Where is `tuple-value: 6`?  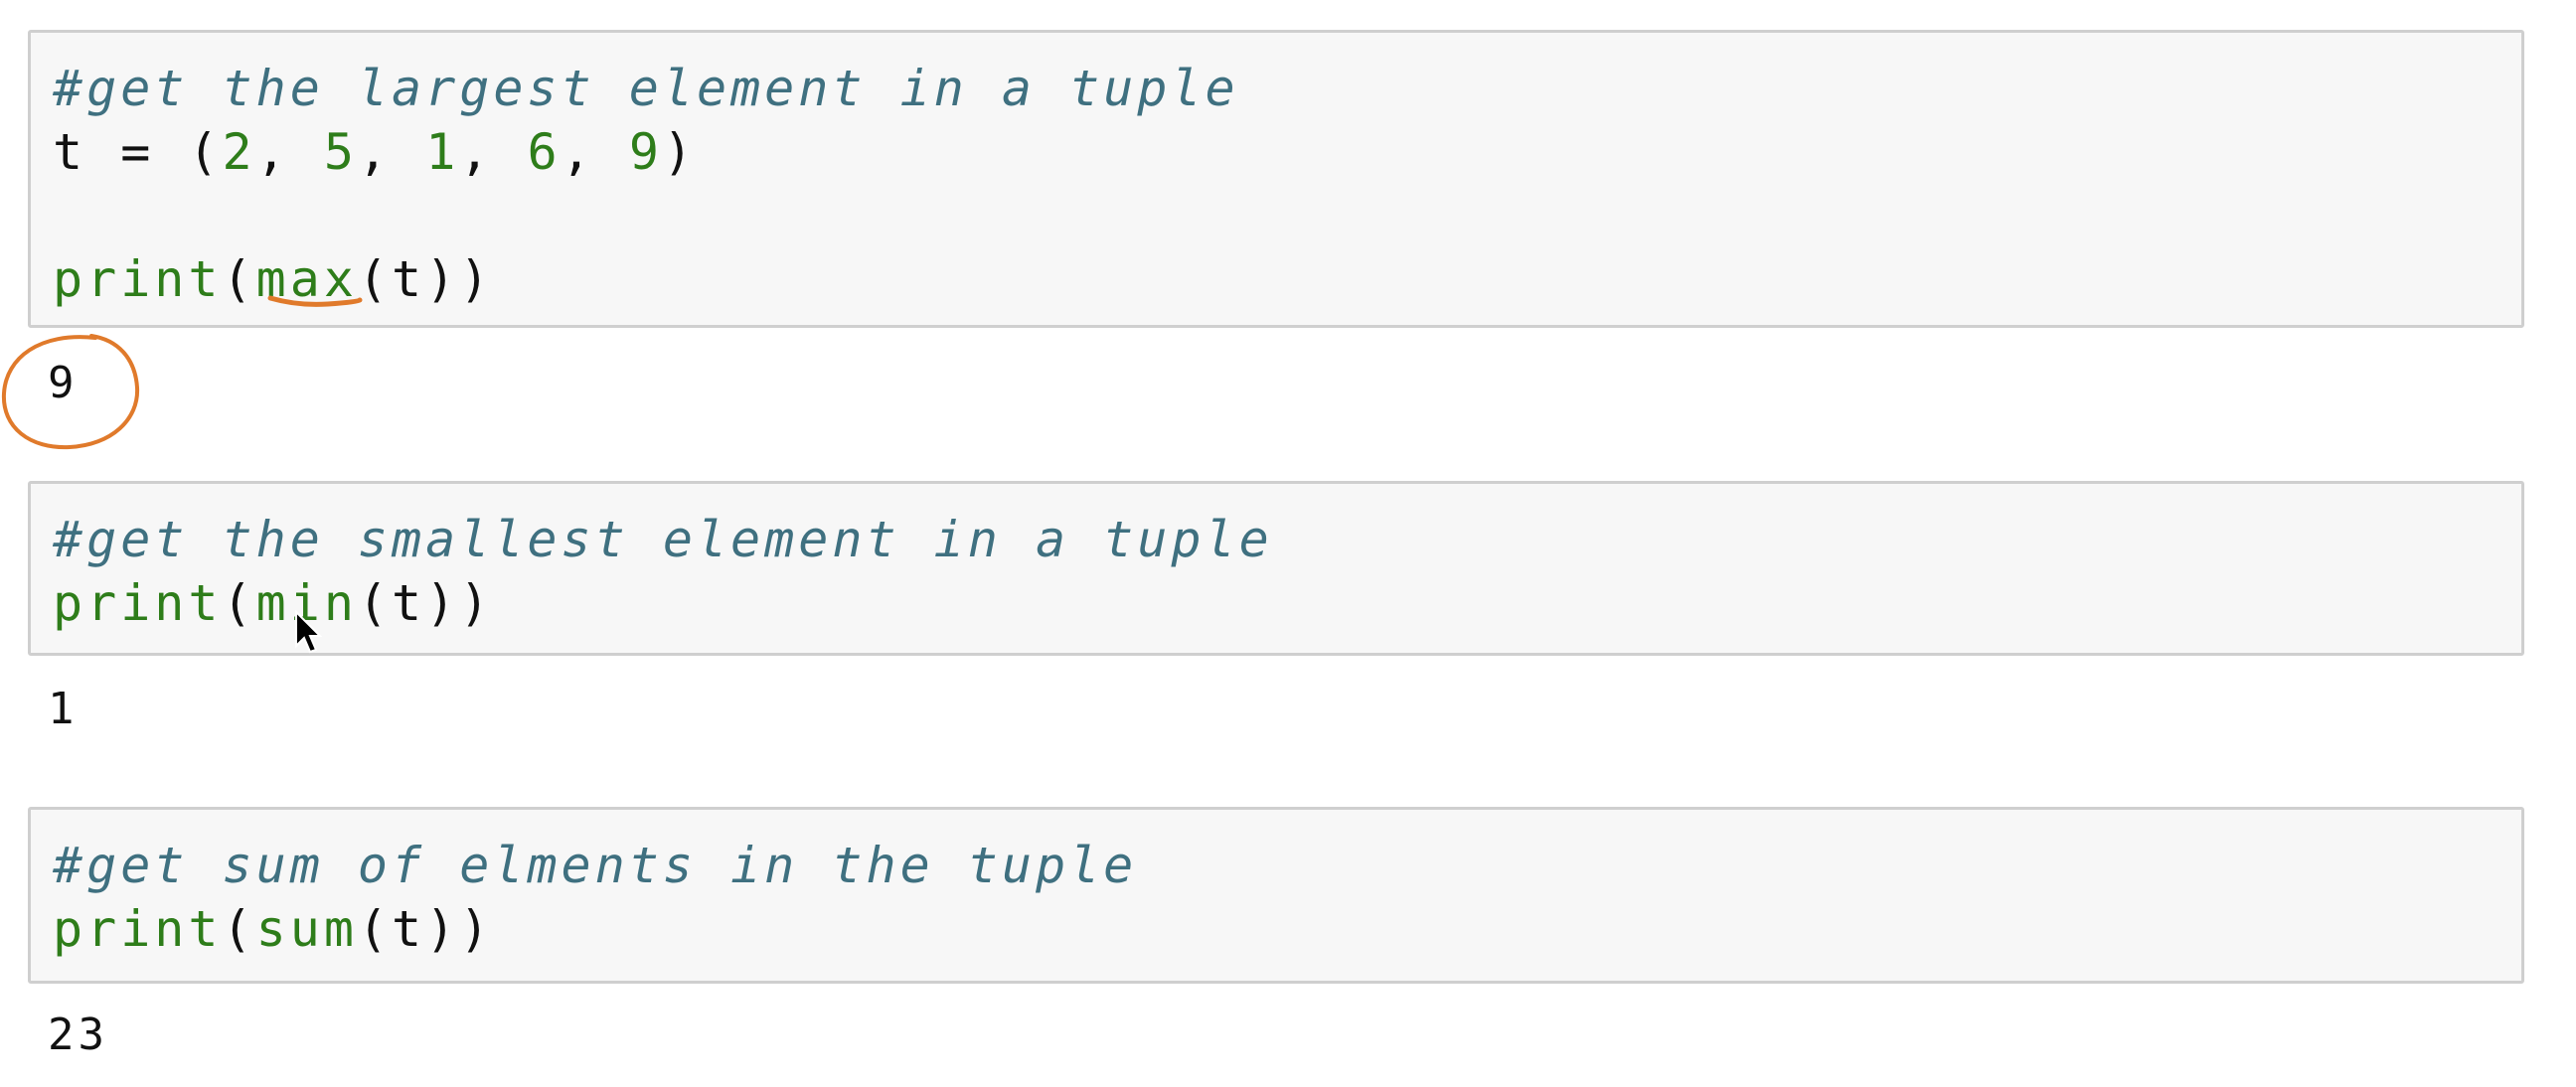 tuple-value: 6 is located at coordinates (544, 152).